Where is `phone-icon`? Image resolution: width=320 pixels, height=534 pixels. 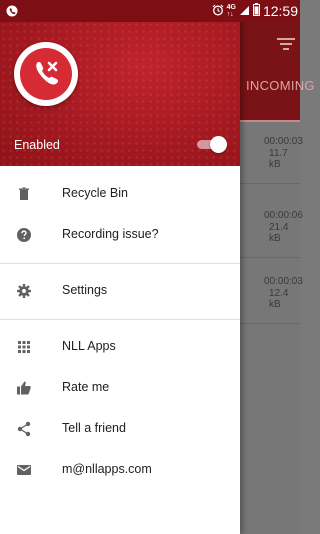 phone-icon is located at coordinates (47, 73).